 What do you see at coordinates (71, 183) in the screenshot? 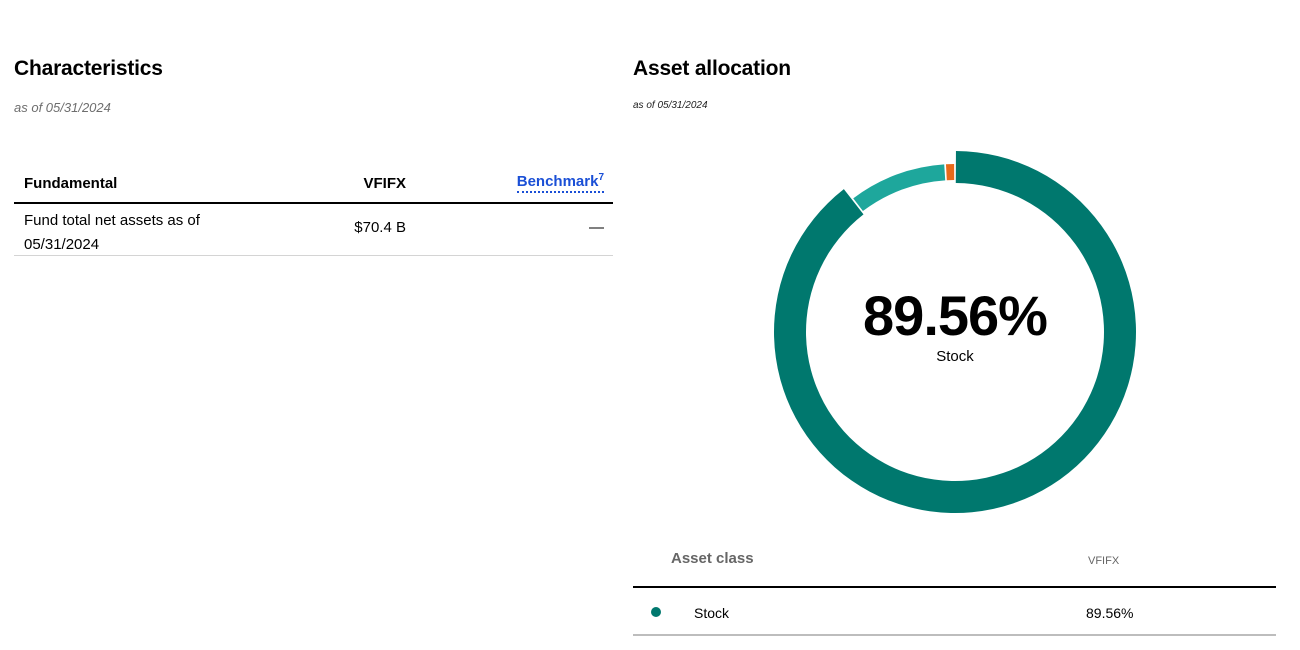
I see `header-fundamental: Fundamental` at bounding box center [71, 183].